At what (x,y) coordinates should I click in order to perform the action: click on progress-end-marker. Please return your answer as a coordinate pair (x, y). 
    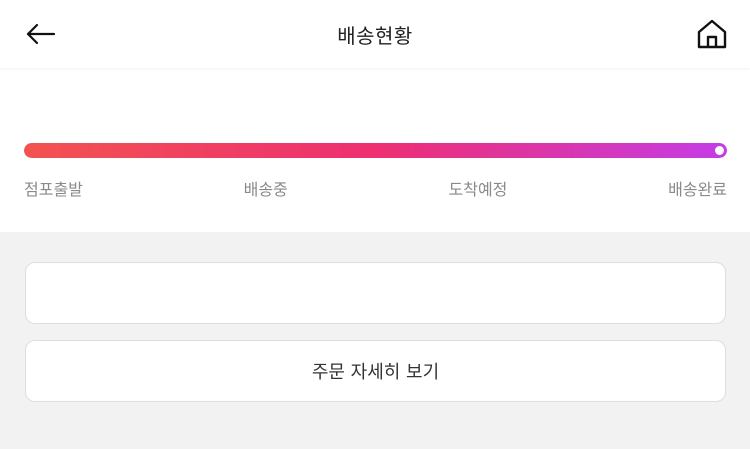
    Looking at the image, I should click on (719, 150).